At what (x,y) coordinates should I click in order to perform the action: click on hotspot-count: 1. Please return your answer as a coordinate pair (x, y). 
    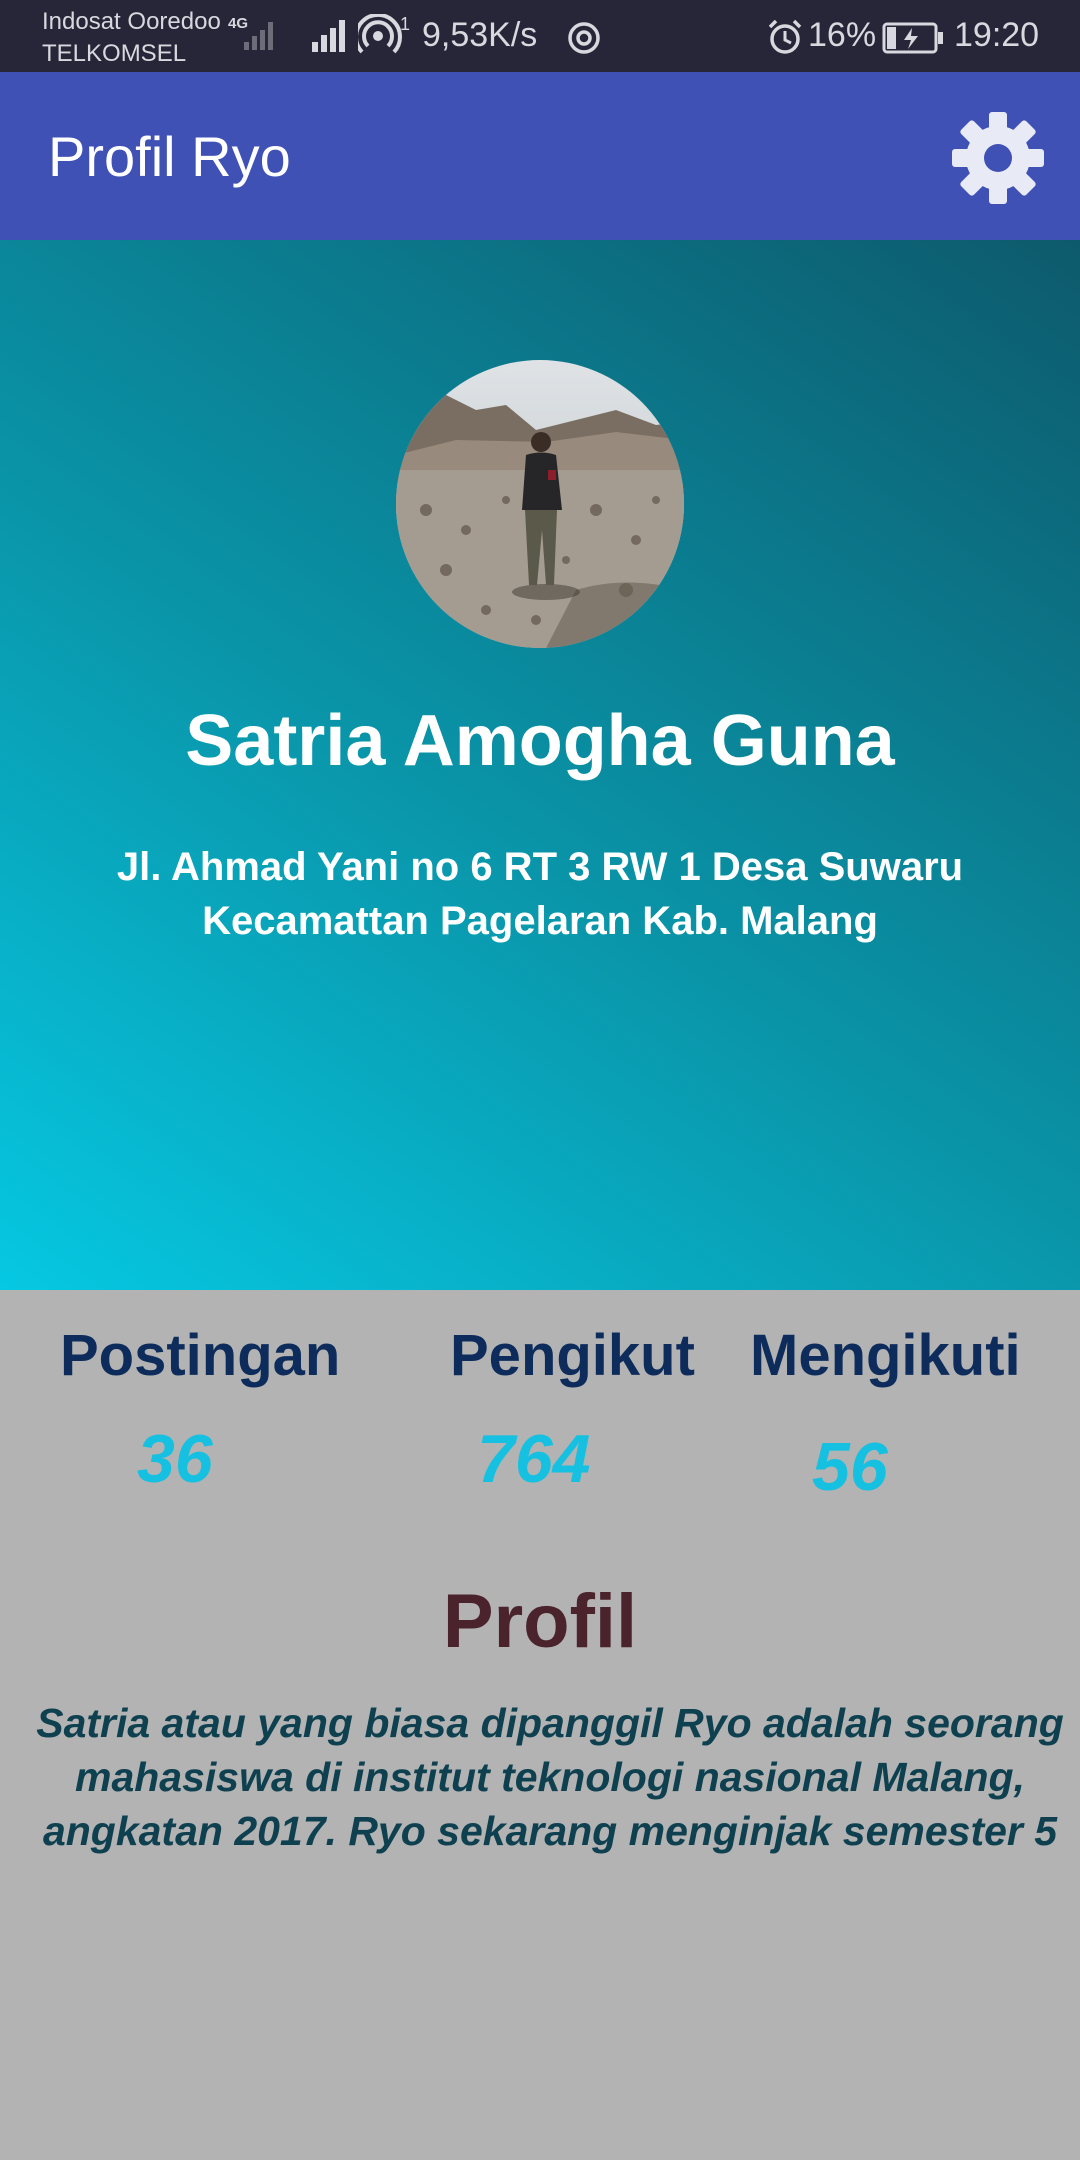
    Looking at the image, I should click on (405, 24).